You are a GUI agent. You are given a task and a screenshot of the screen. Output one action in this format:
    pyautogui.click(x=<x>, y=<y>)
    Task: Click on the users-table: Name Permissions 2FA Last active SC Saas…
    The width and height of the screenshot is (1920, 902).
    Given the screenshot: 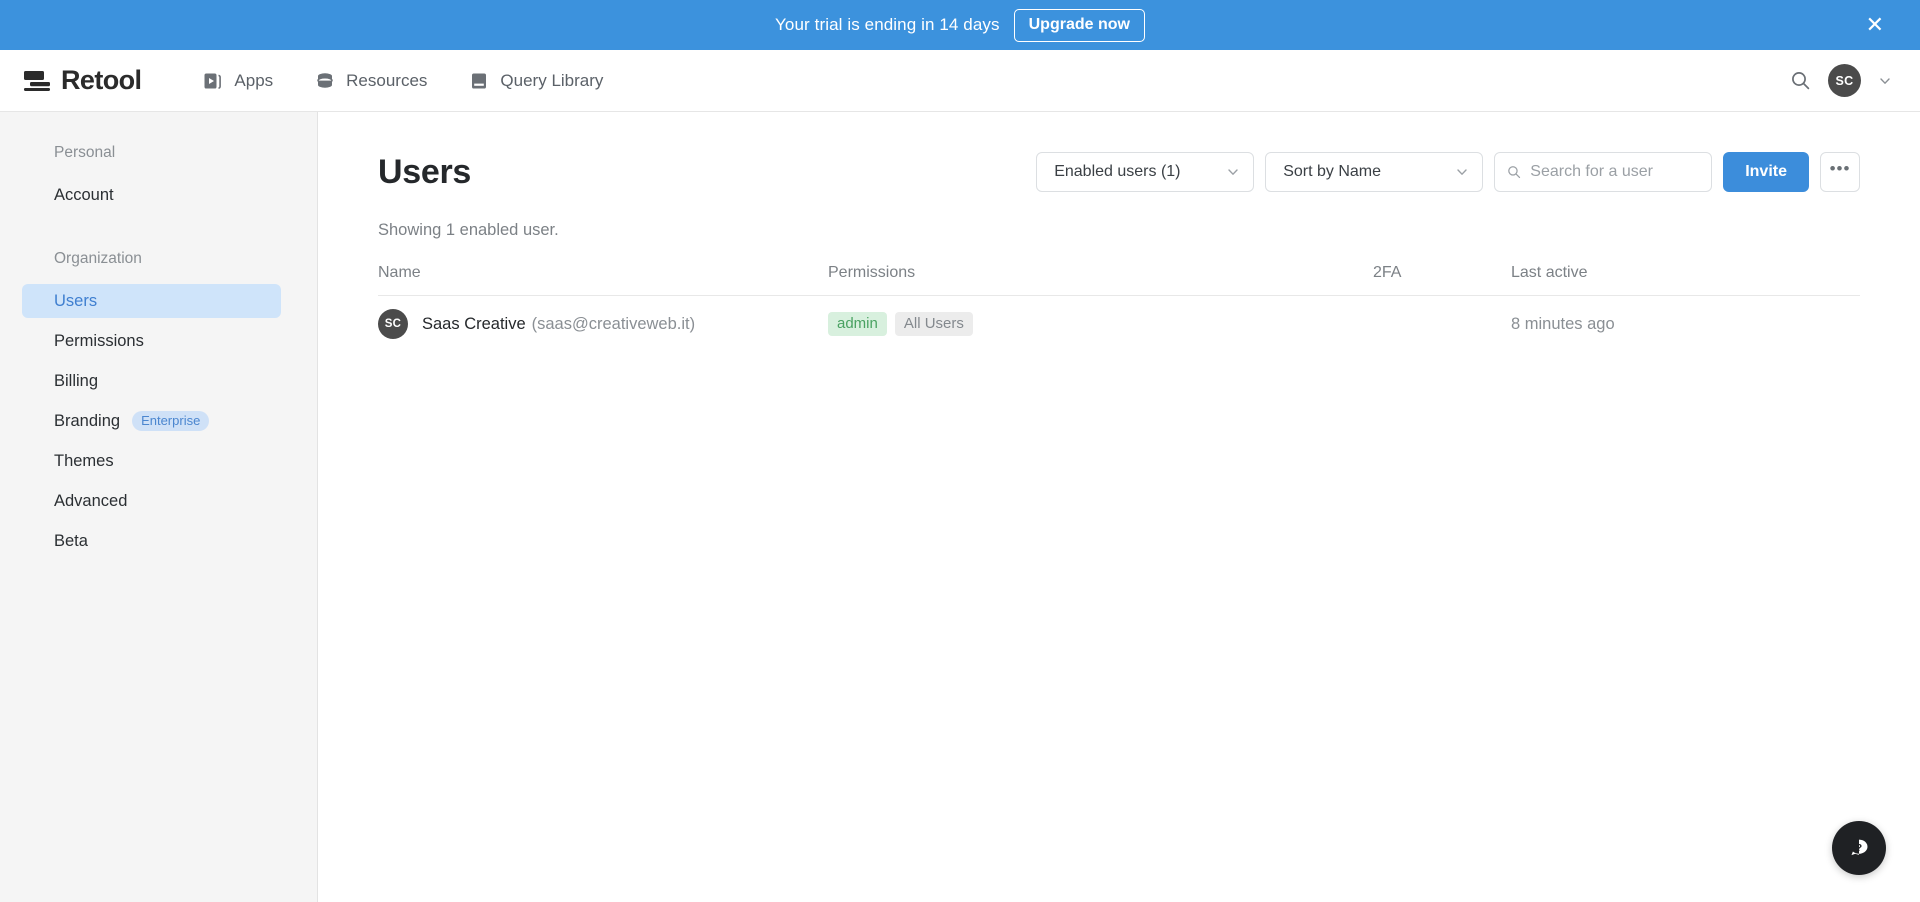 What is the action you would take?
    pyautogui.click(x=1119, y=308)
    